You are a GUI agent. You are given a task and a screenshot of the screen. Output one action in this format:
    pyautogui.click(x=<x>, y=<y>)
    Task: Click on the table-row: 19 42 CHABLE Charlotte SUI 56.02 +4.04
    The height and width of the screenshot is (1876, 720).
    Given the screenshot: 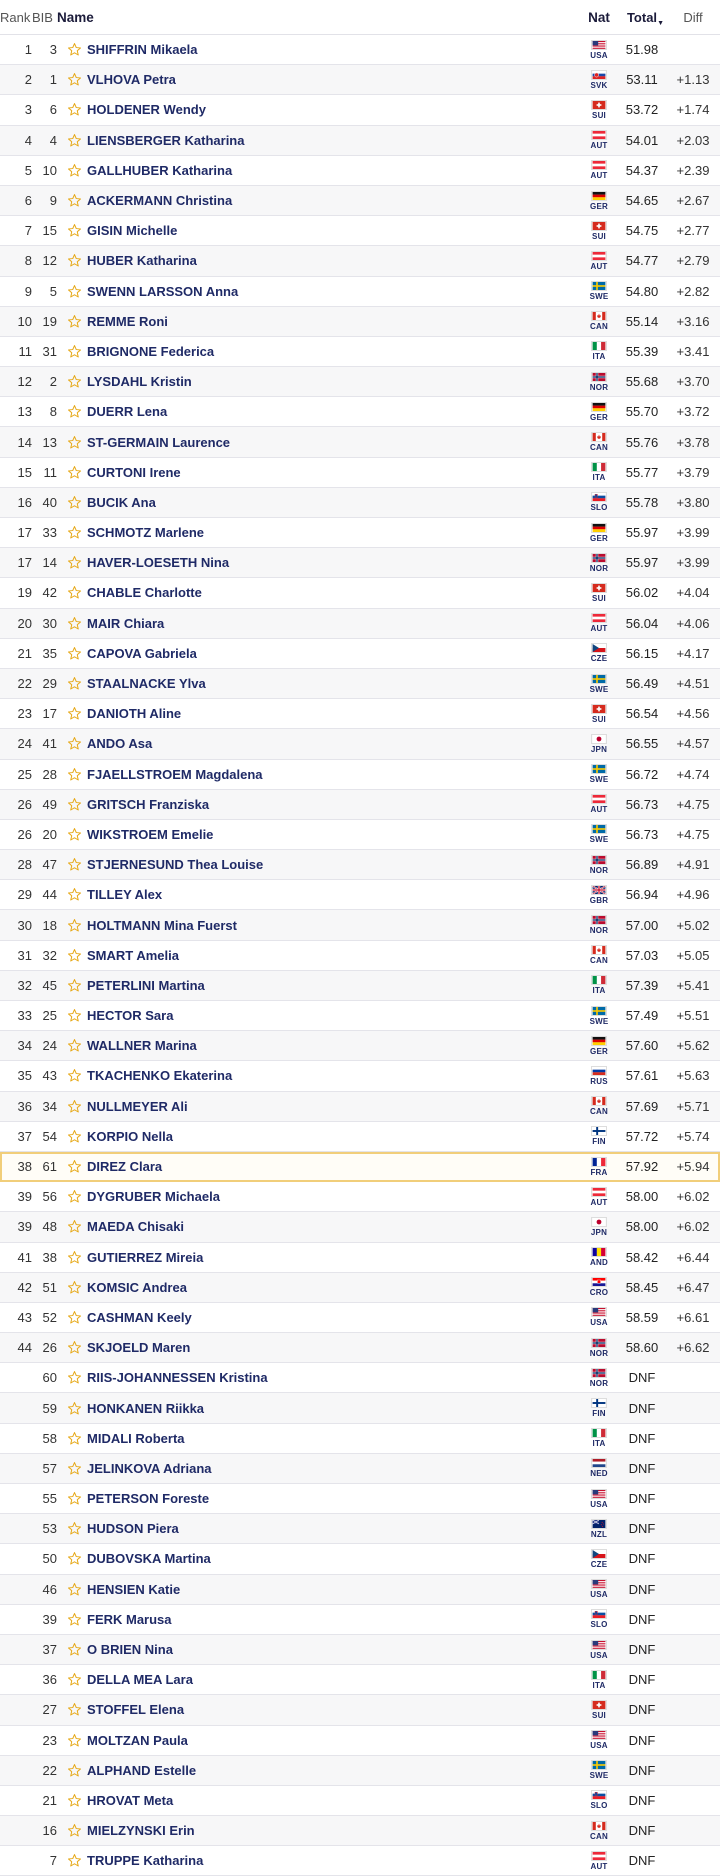 What is the action you would take?
    pyautogui.click(x=360, y=593)
    